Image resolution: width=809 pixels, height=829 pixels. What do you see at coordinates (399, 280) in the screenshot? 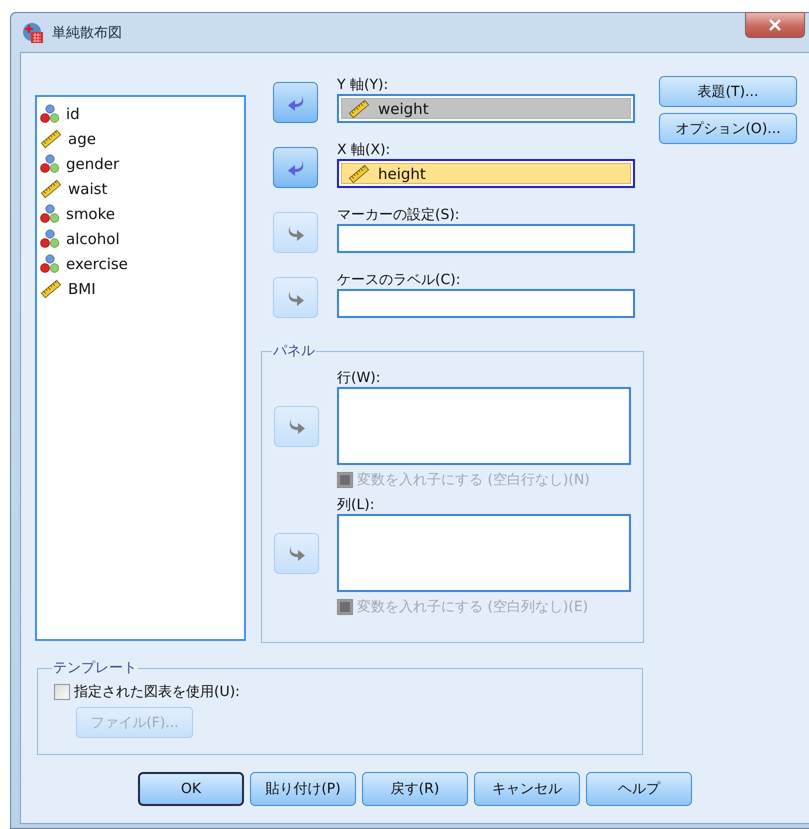
I see `field-label: ケースのラベル(C):` at bounding box center [399, 280].